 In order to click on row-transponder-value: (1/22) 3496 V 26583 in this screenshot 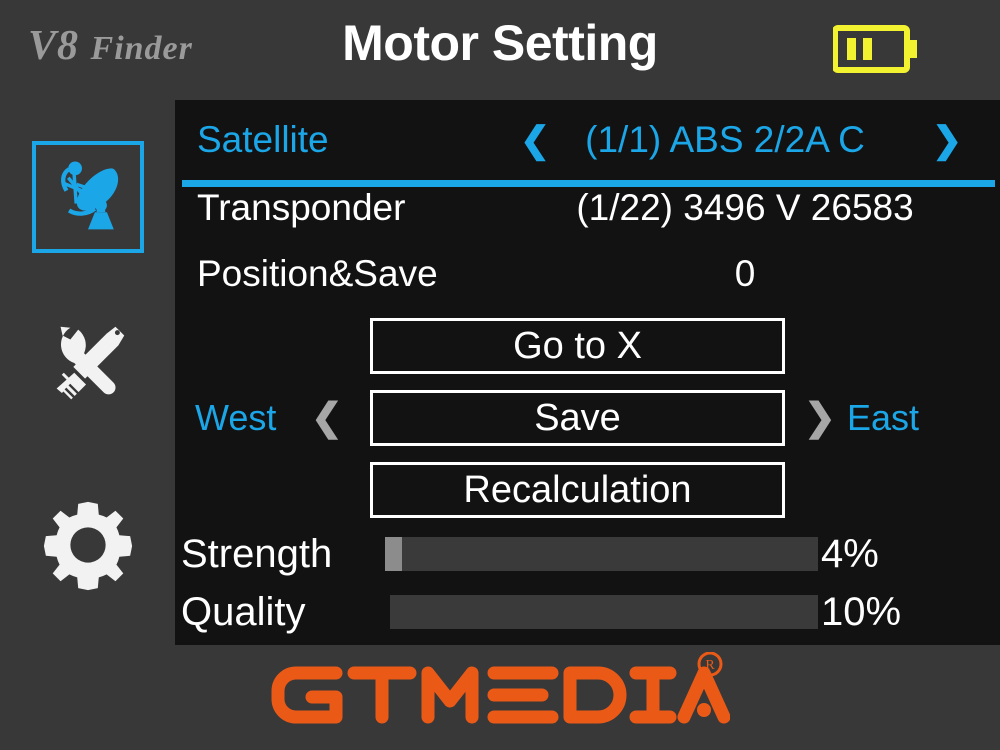, I will do `click(745, 207)`.